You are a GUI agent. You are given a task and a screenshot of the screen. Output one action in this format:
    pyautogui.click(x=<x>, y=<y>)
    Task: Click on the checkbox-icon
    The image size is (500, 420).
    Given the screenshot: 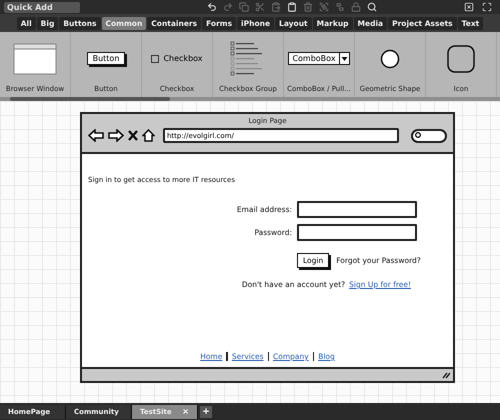 What is the action you would take?
    pyautogui.click(x=155, y=58)
    